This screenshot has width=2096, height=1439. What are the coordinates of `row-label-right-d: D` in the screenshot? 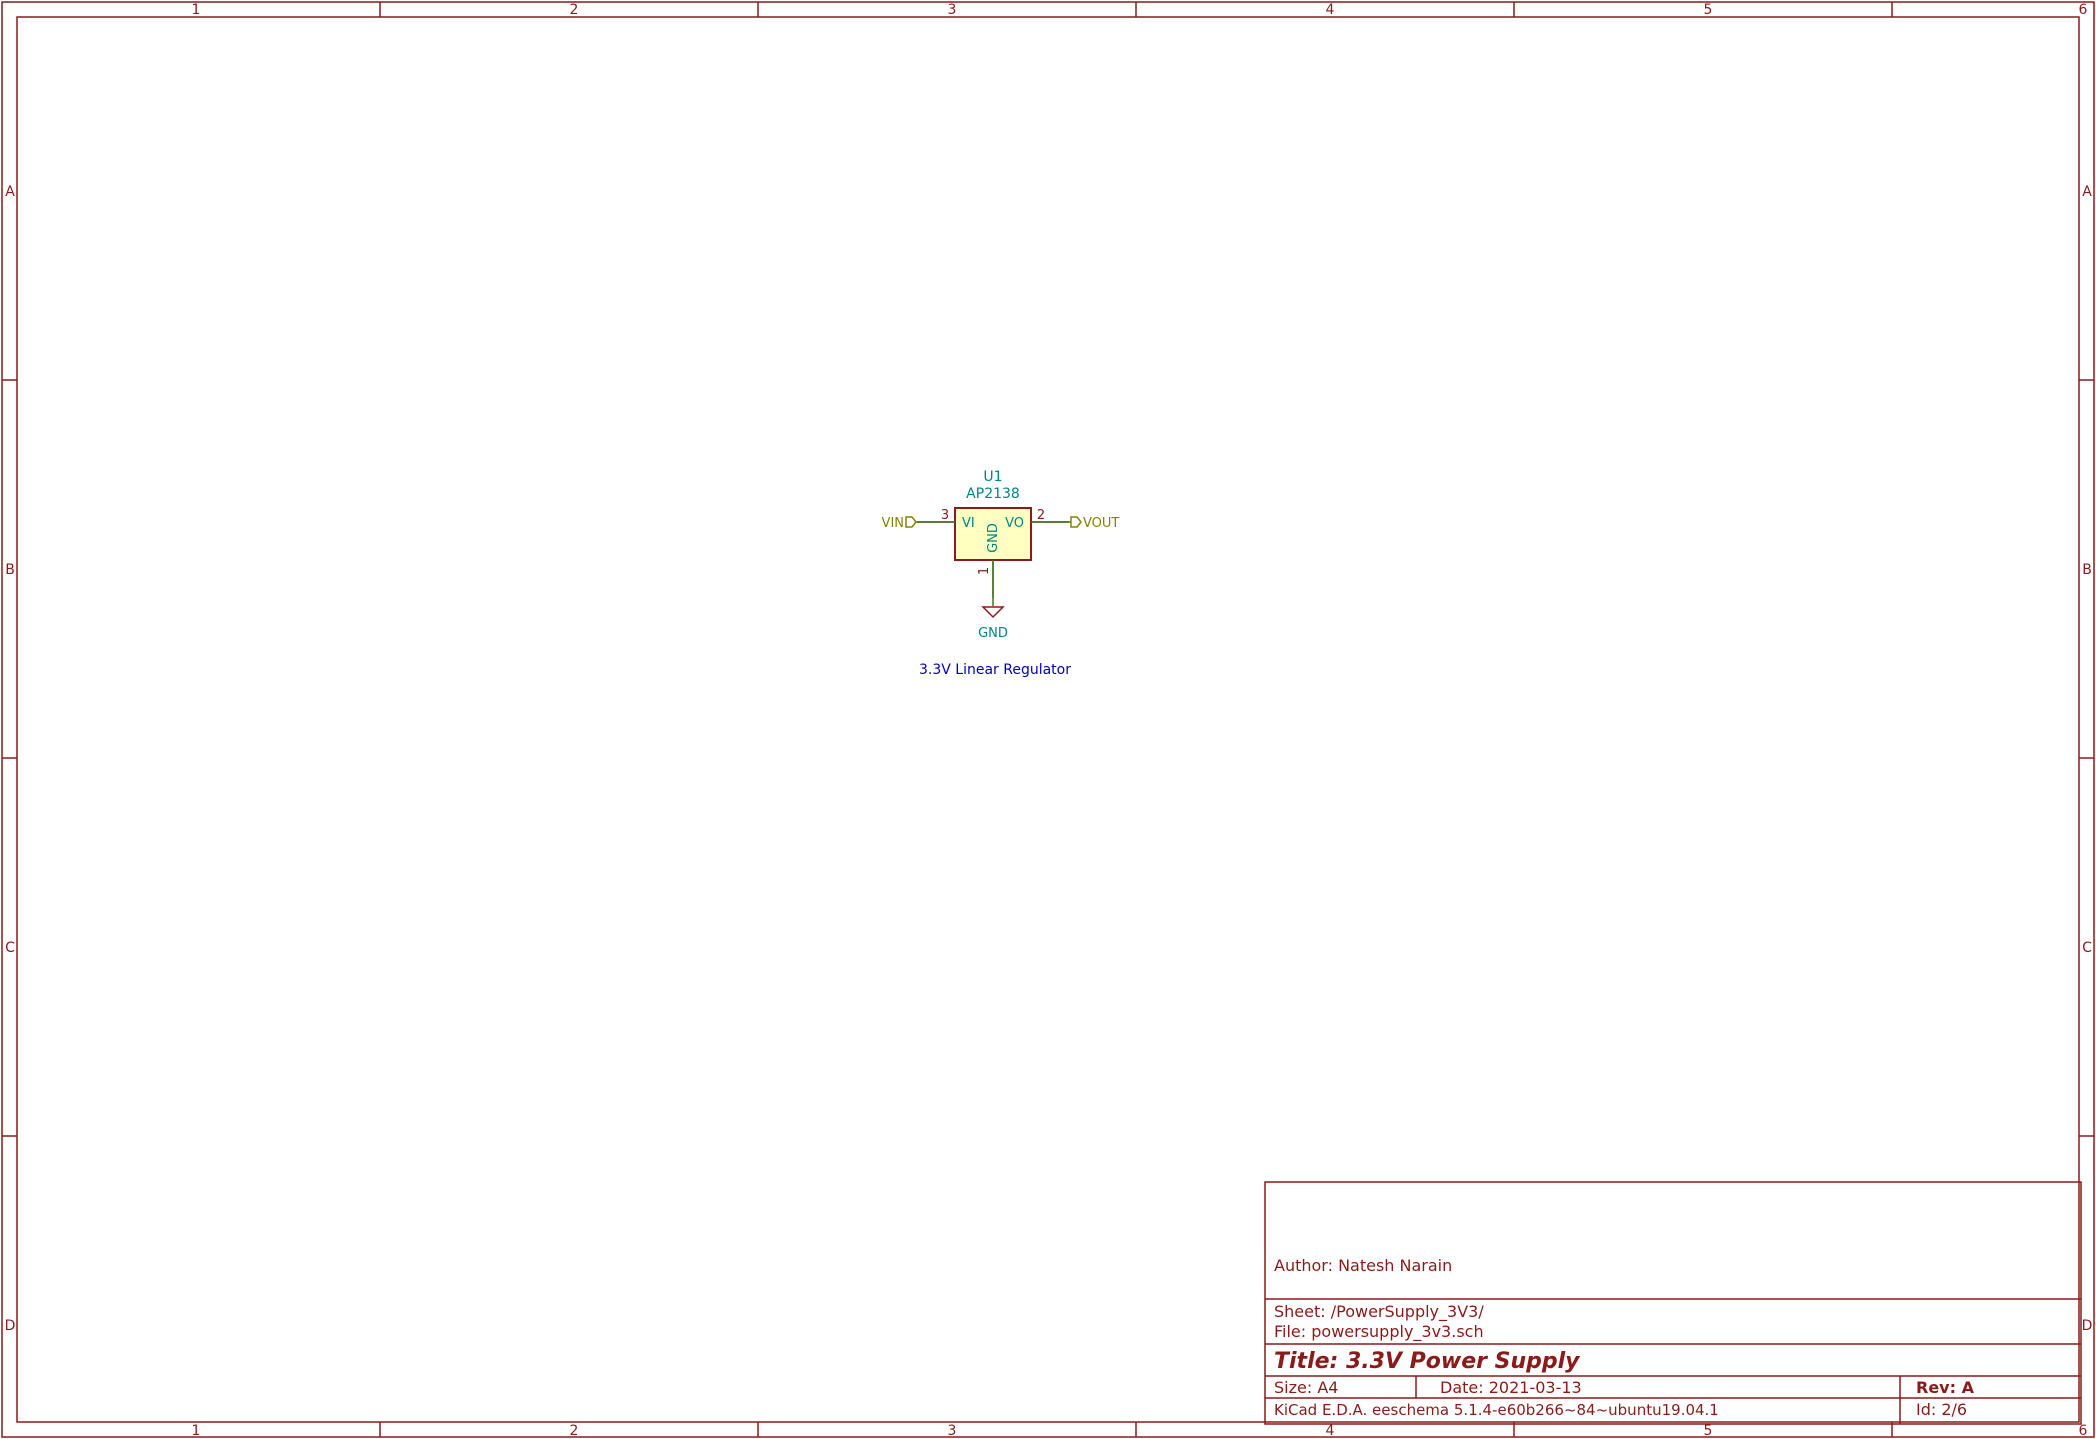 It's located at (2087, 1326).